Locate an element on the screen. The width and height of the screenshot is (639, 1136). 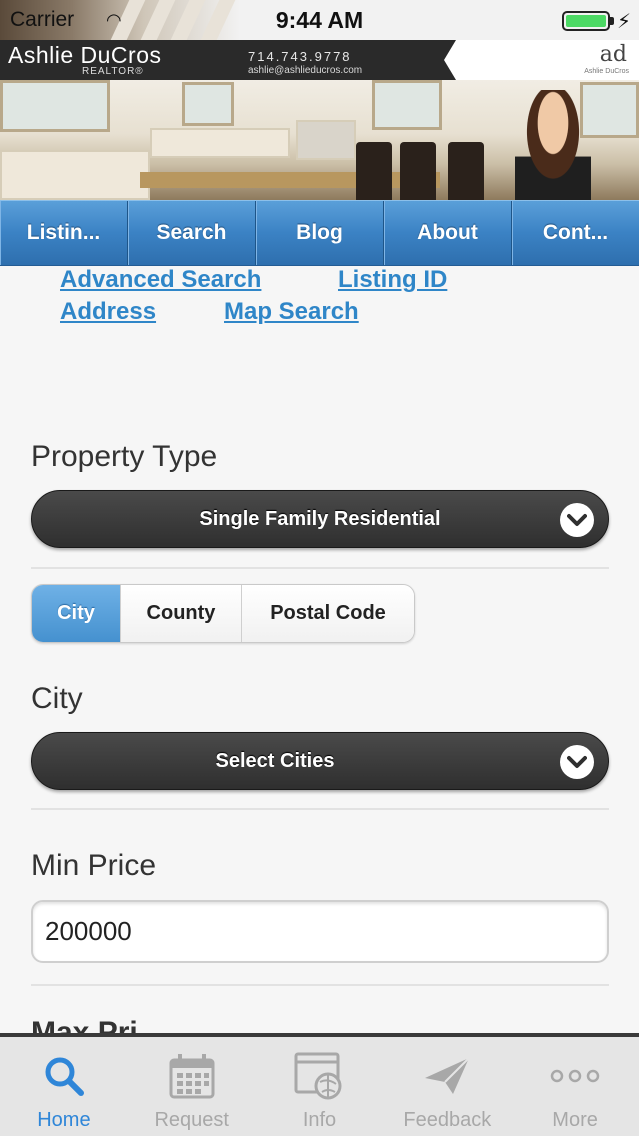
city-label: City is located at coordinates (57, 698).